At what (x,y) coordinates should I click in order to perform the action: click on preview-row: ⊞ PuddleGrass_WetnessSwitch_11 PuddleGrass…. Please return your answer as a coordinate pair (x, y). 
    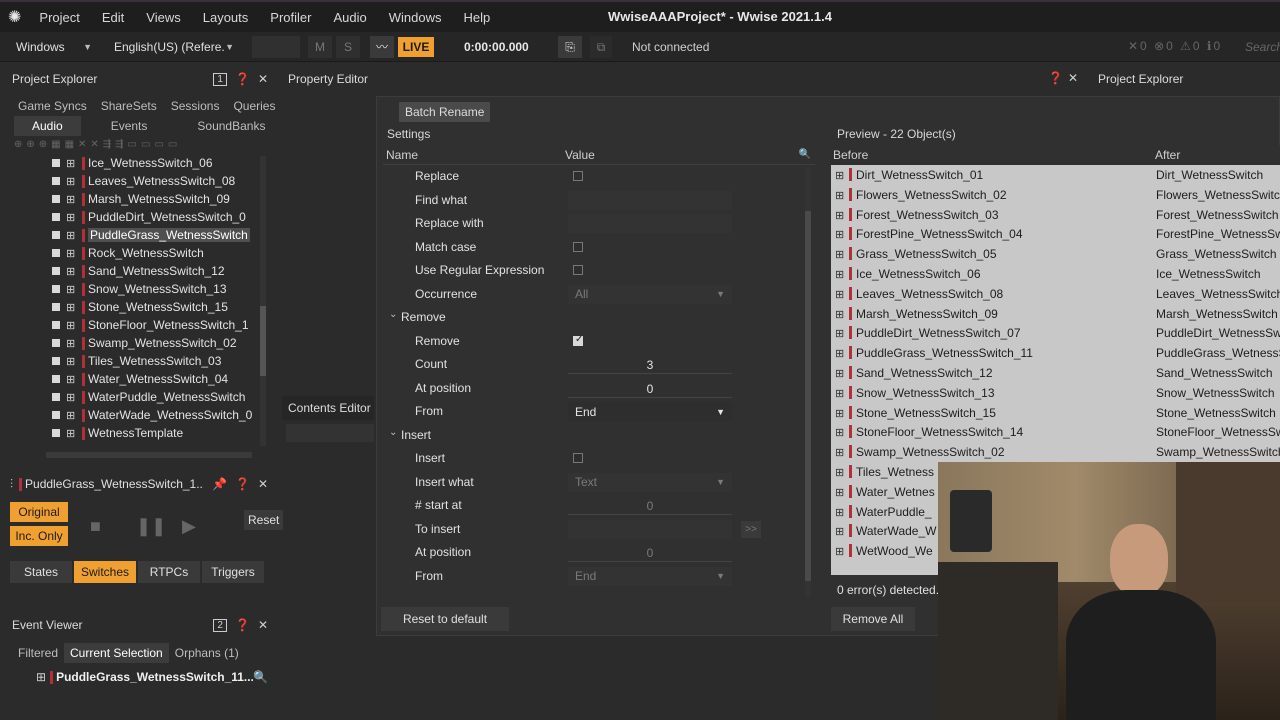
    Looking at the image, I should click on (1055, 353).